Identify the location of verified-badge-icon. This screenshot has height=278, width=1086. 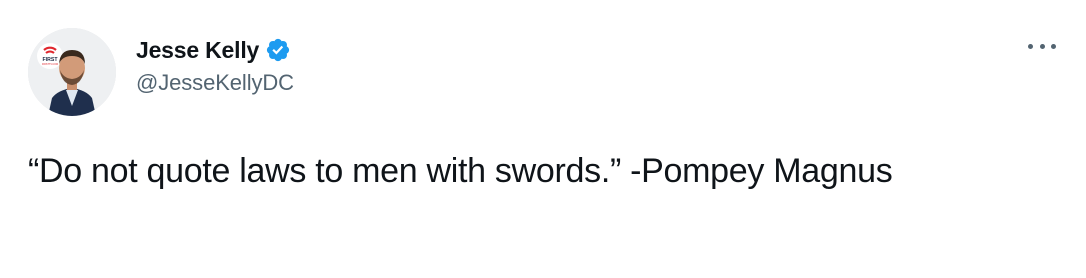
(278, 50).